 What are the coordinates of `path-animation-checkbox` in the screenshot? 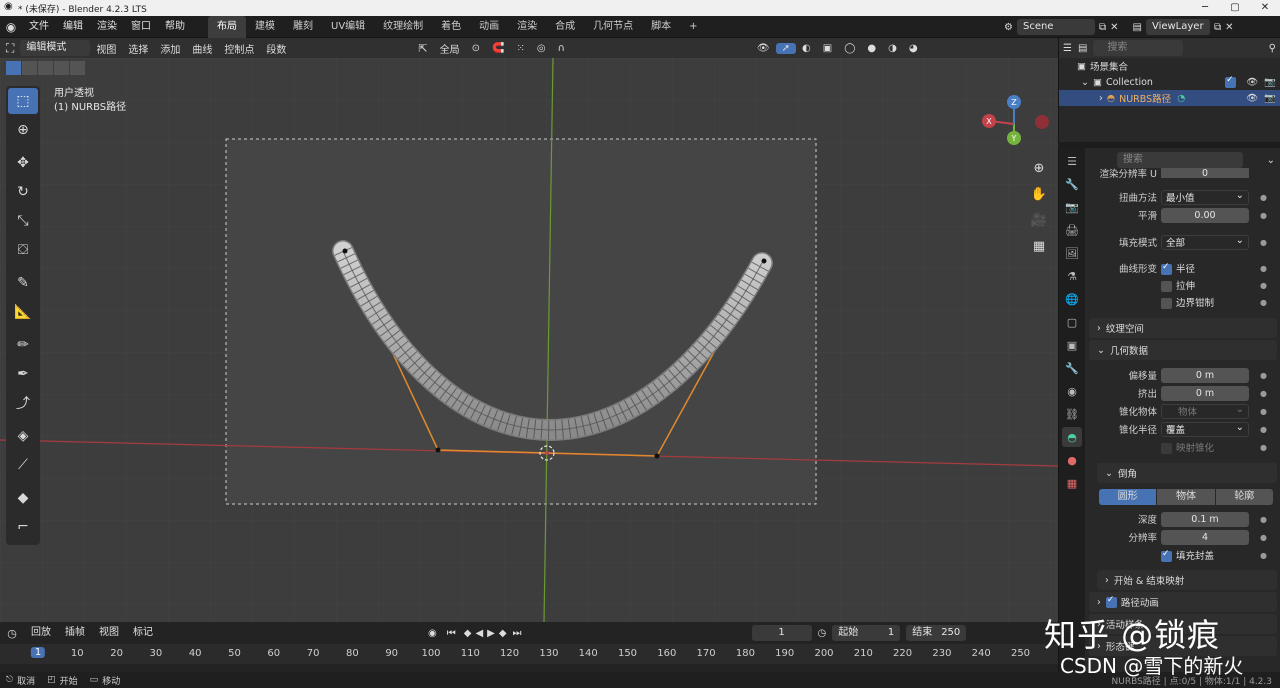 It's located at (1111, 601).